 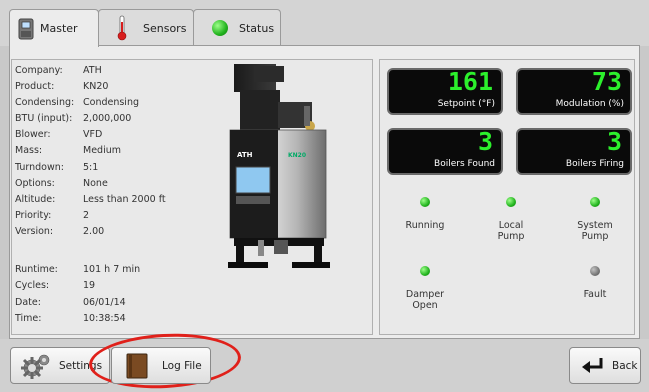 I want to click on damper-open-label: Damper Open, so click(x=425, y=300).